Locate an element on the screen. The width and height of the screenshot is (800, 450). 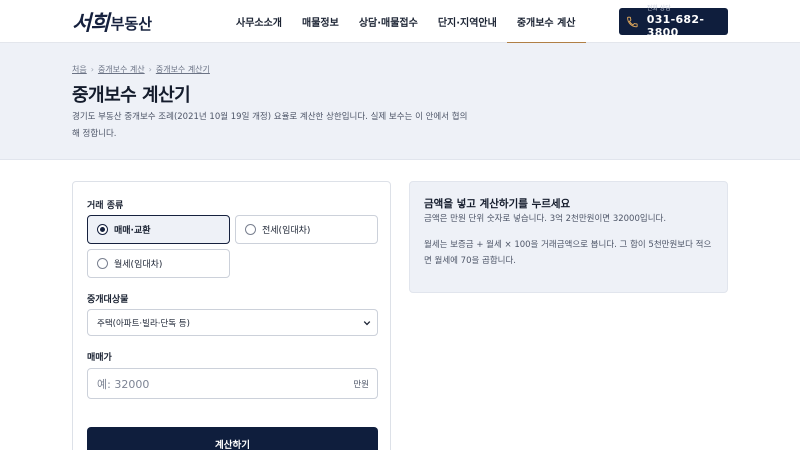
nav-item-listings: 매물정보 is located at coordinates (320, 21).